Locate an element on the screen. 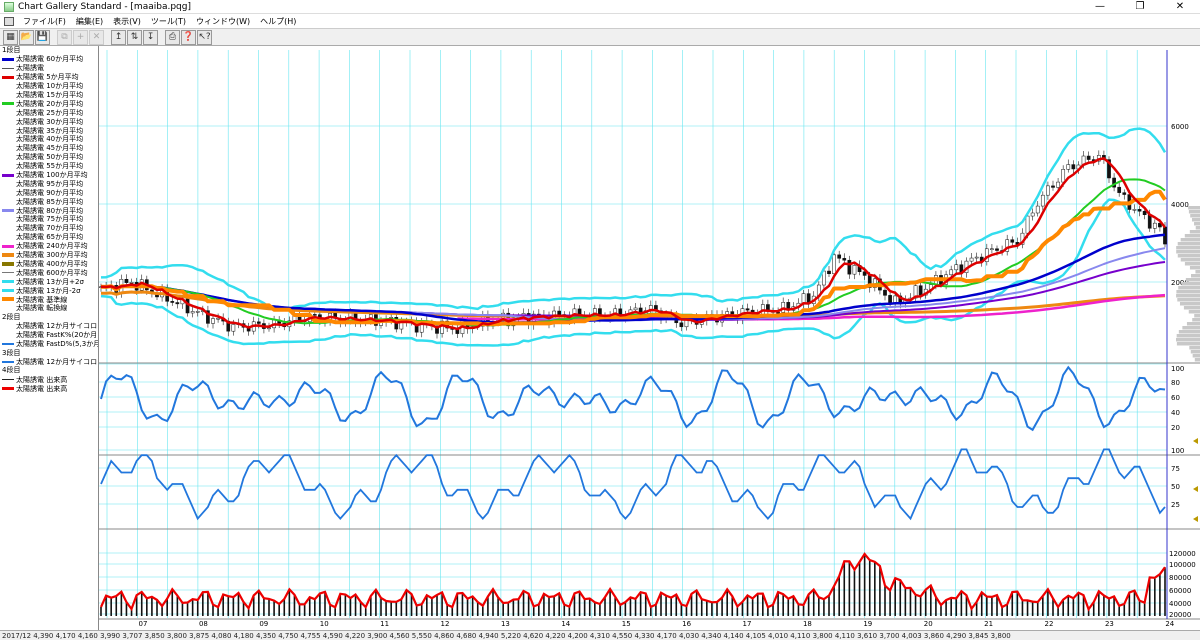 This screenshot has width=1200, height=640. legend-label: 太陽誘電 5か月平均 is located at coordinates (47, 77).